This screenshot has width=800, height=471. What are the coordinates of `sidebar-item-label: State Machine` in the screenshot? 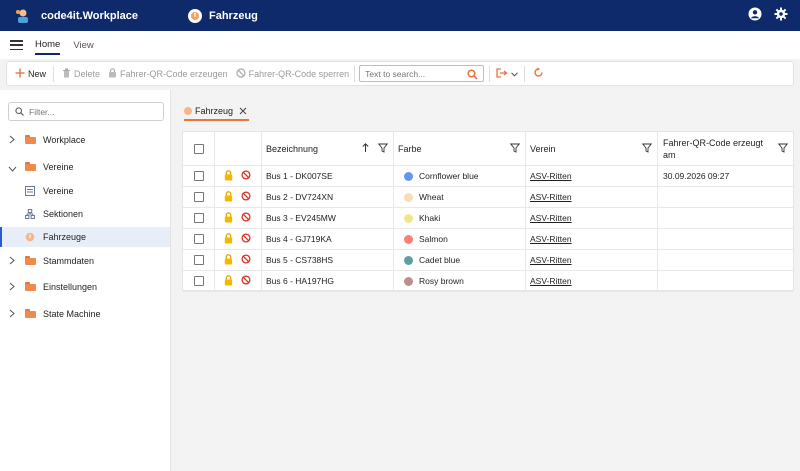 It's located at (72, 314).